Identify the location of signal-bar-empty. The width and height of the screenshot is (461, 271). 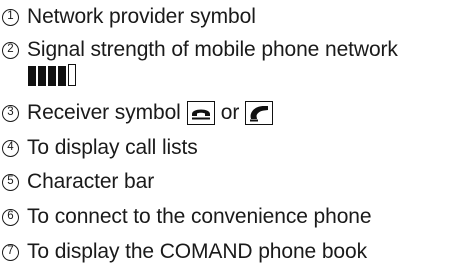
(72, 75).